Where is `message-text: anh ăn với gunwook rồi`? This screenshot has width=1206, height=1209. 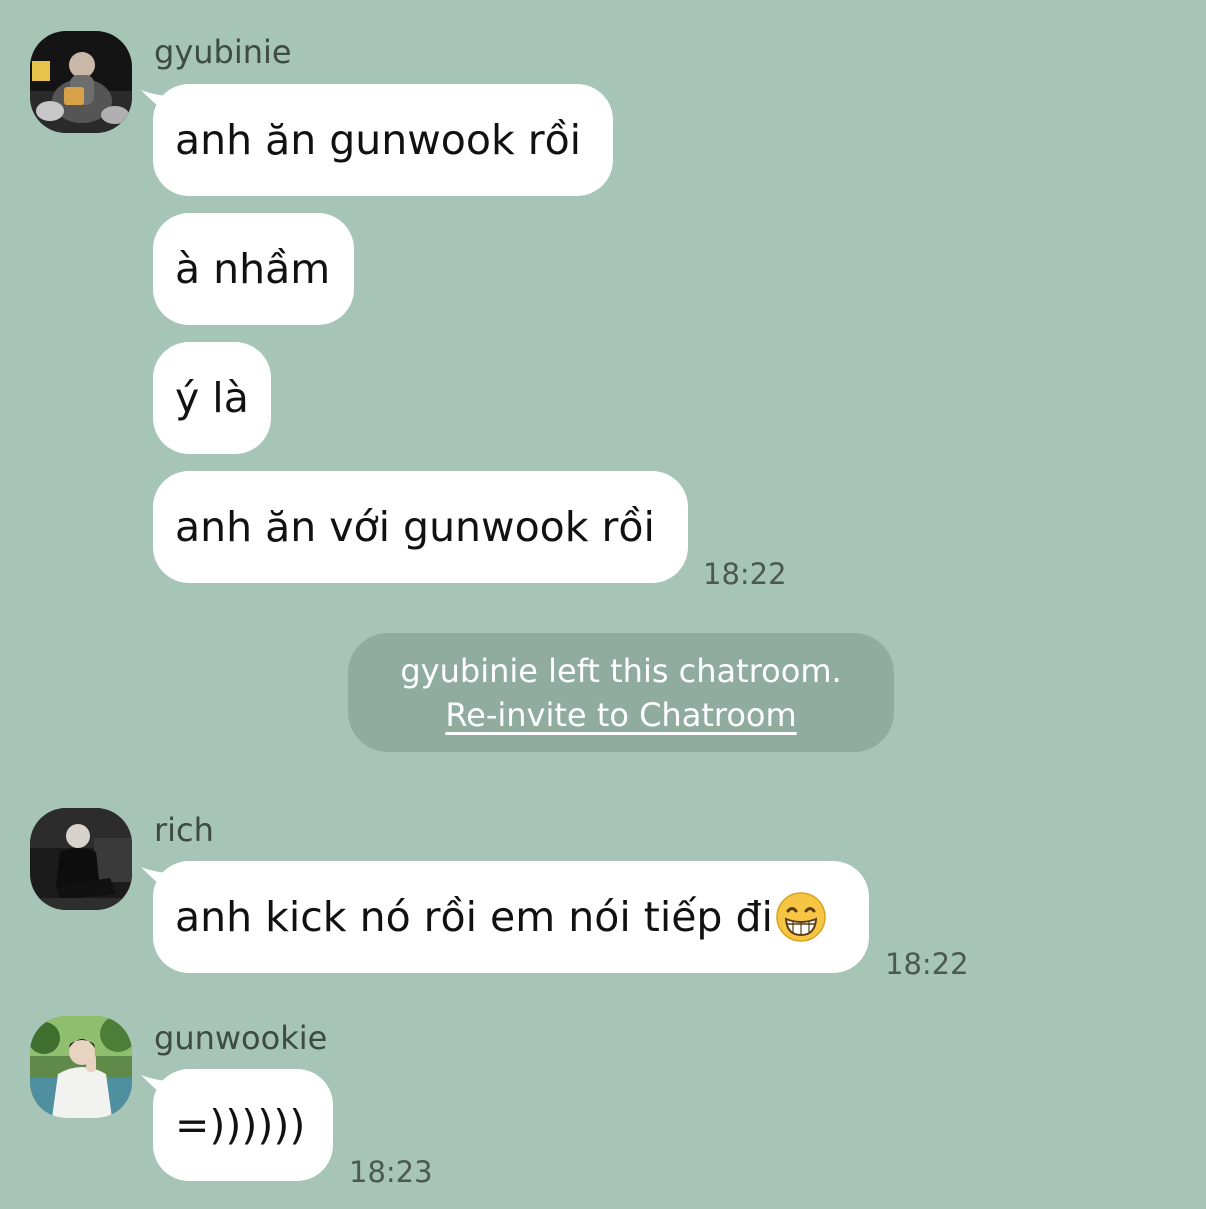 message-text: anh ăn với gunwook rồi is located at coordinates (415, 527).